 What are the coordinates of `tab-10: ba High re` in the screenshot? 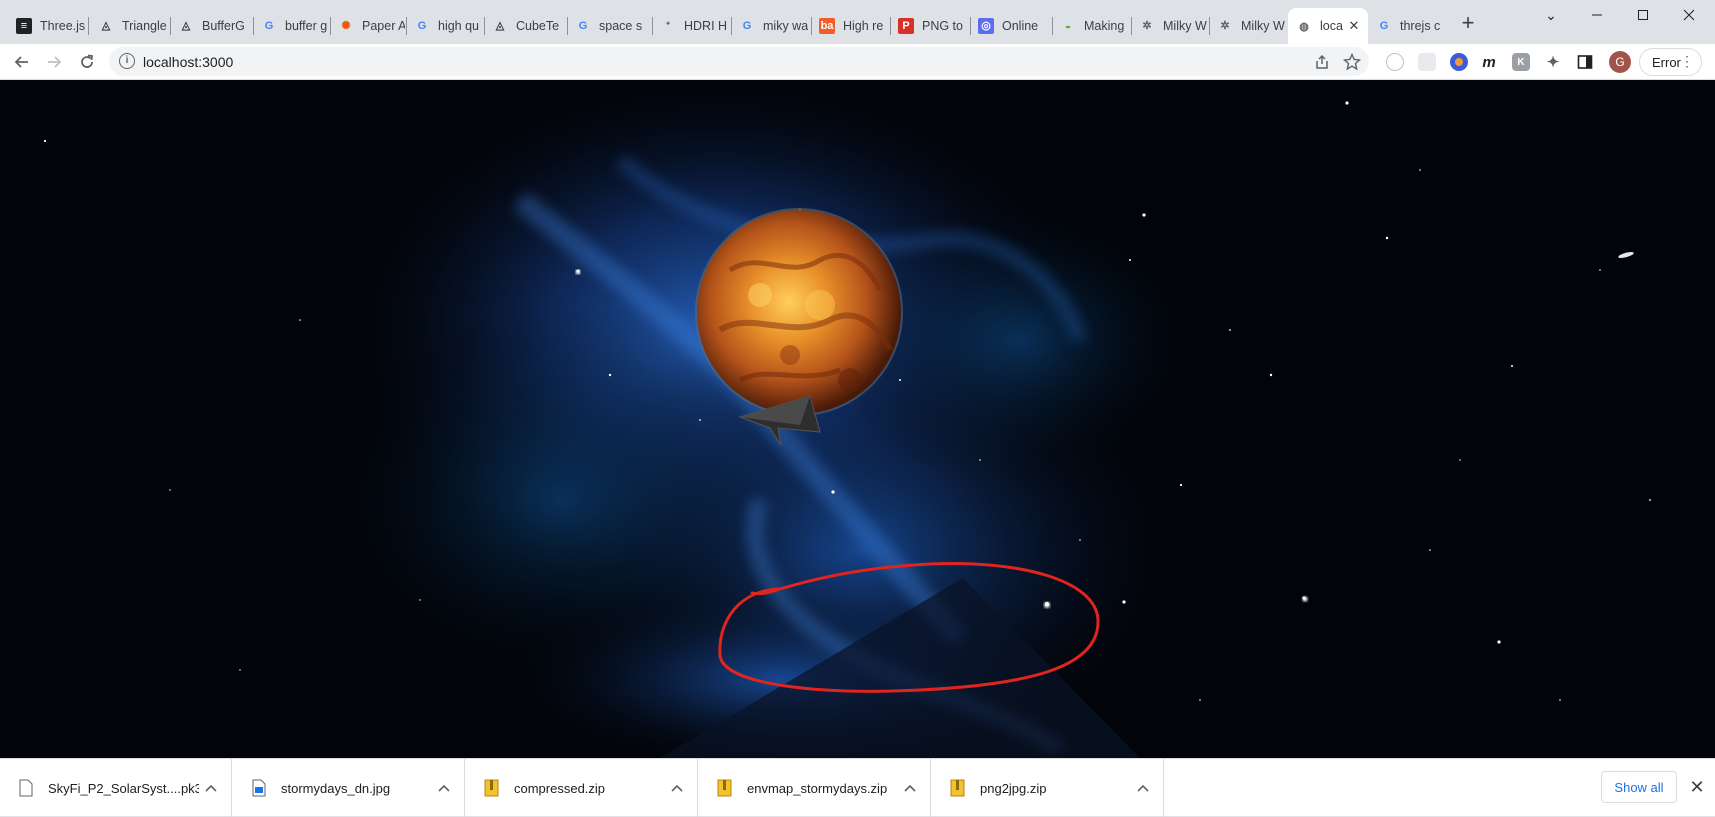 It's located at (850, 25).